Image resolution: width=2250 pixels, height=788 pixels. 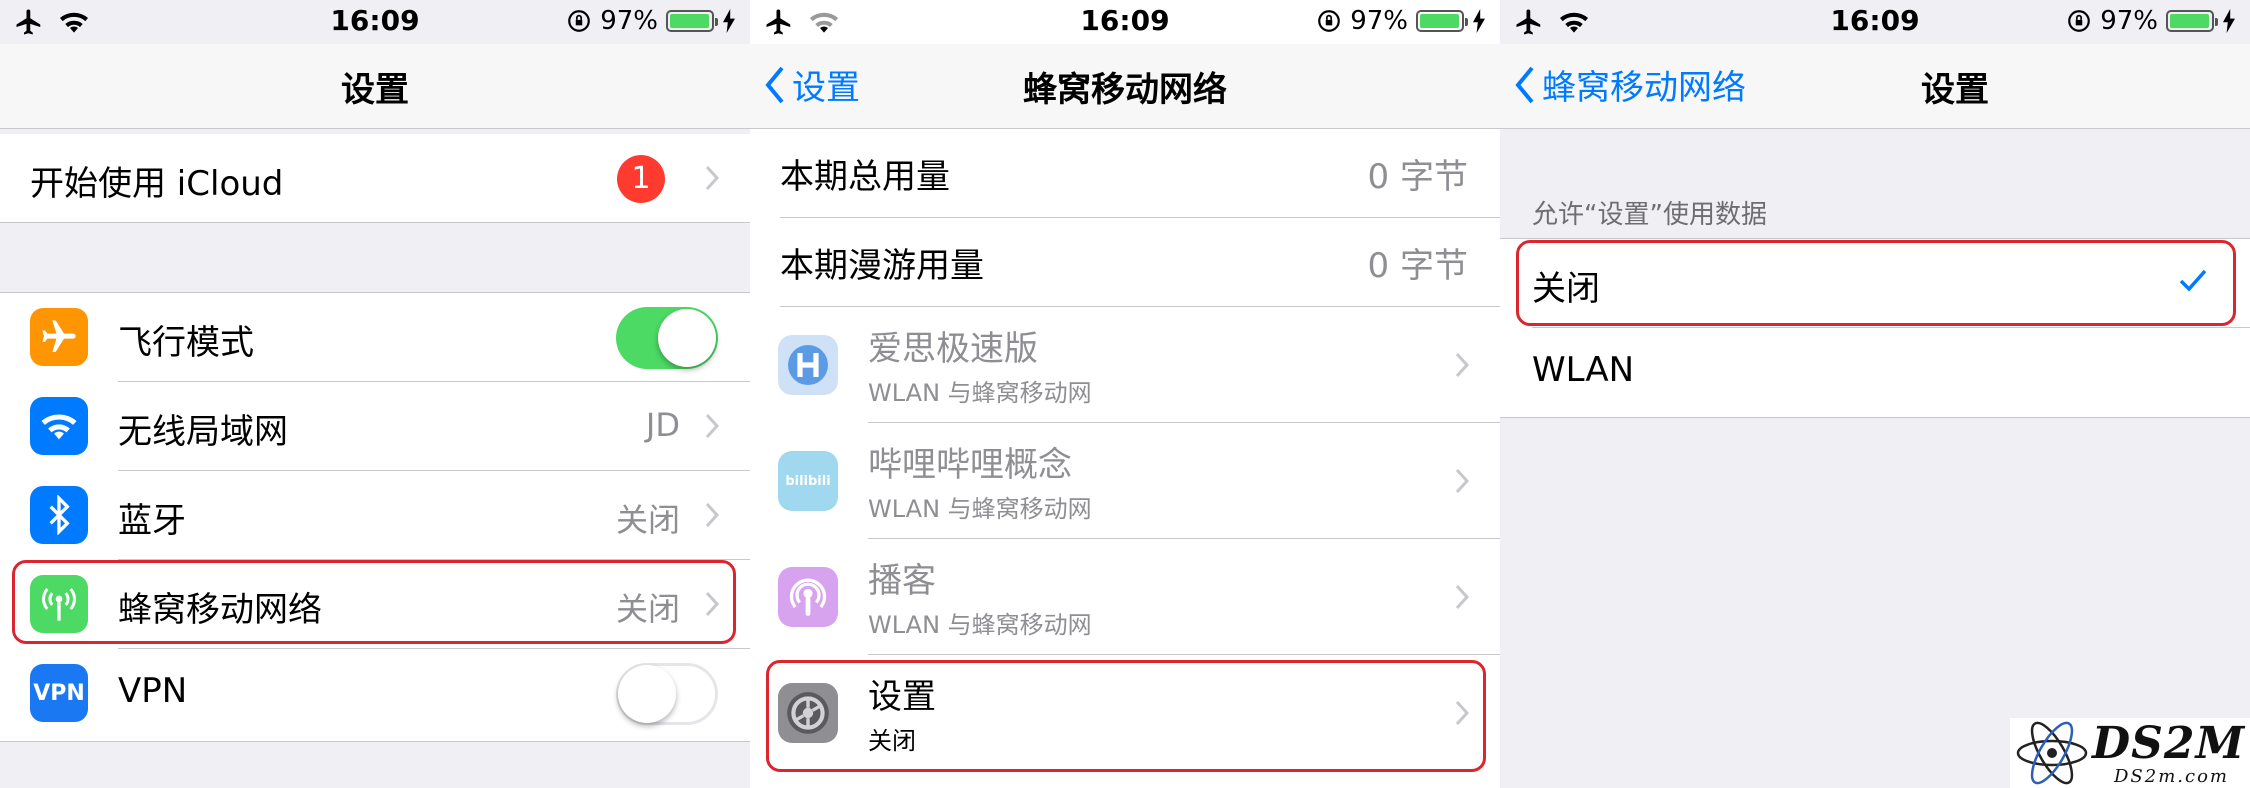 I want to click on nav-bar: 设置 蜂窝移动网络, so click(x=1125, y=86).